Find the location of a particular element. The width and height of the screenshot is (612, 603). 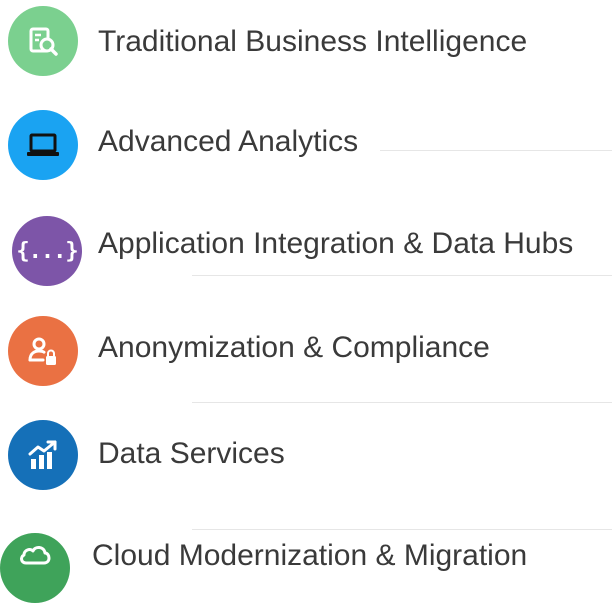

list-item-traditional-bi: Traditional Business Intelligence is located at coordinates (306, 42).